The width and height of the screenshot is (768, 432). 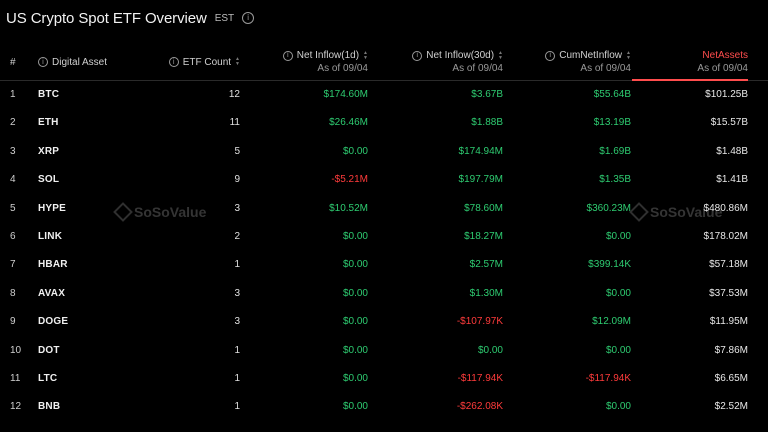 I want to click on cum-net-inflow-value: $1.69B, so click(x=615, y=151).